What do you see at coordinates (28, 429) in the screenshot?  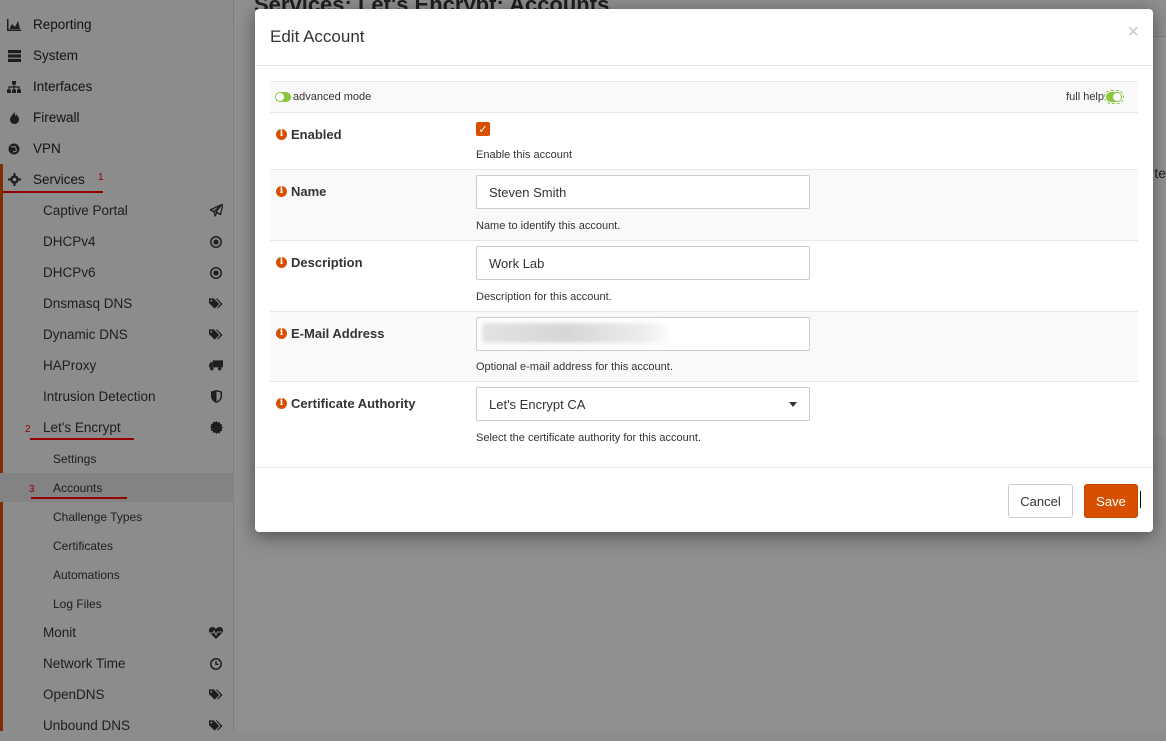 I see `annotation-number: 2` at bounding box center [28, 429].